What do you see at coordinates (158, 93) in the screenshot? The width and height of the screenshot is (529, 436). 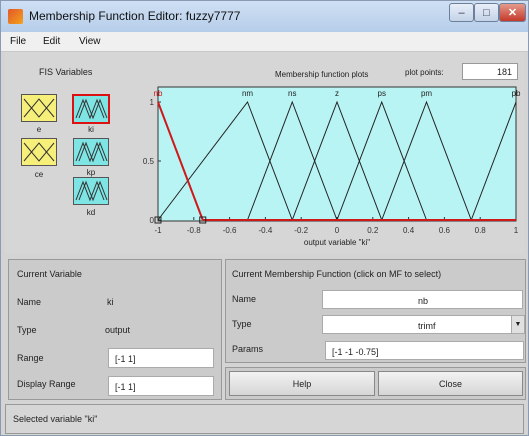 I see `mf-label-nb: nb` at bounding box center [158, 93].